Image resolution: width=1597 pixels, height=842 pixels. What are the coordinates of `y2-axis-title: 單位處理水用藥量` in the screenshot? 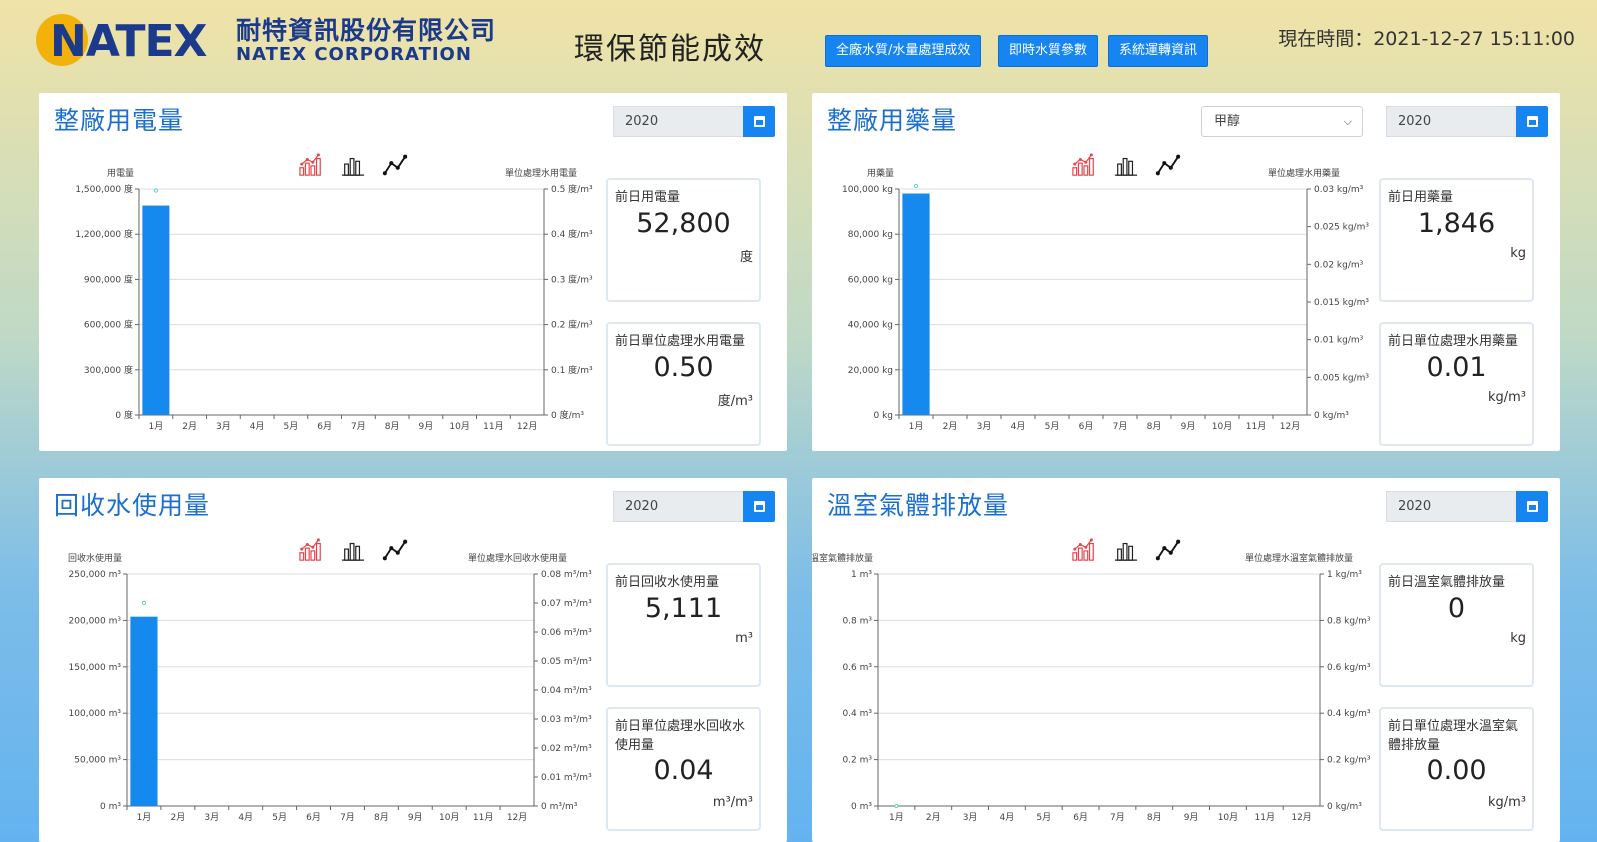 It's located at (1304, 173).